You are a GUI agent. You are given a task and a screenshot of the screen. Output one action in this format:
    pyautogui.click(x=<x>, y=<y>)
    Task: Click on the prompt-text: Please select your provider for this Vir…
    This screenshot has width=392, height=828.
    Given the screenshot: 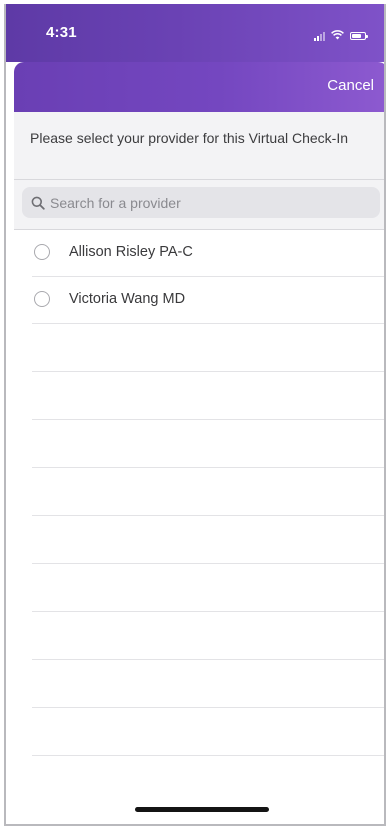 What is the action you would take?
    pyautogui.click(x=189, y=138)
    